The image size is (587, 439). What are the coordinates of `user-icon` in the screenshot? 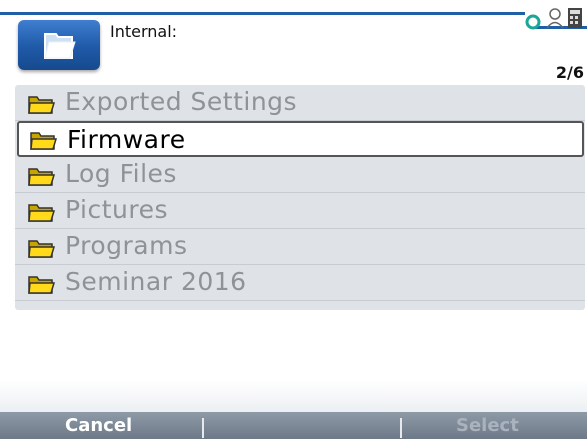 It's located at (555, 18).